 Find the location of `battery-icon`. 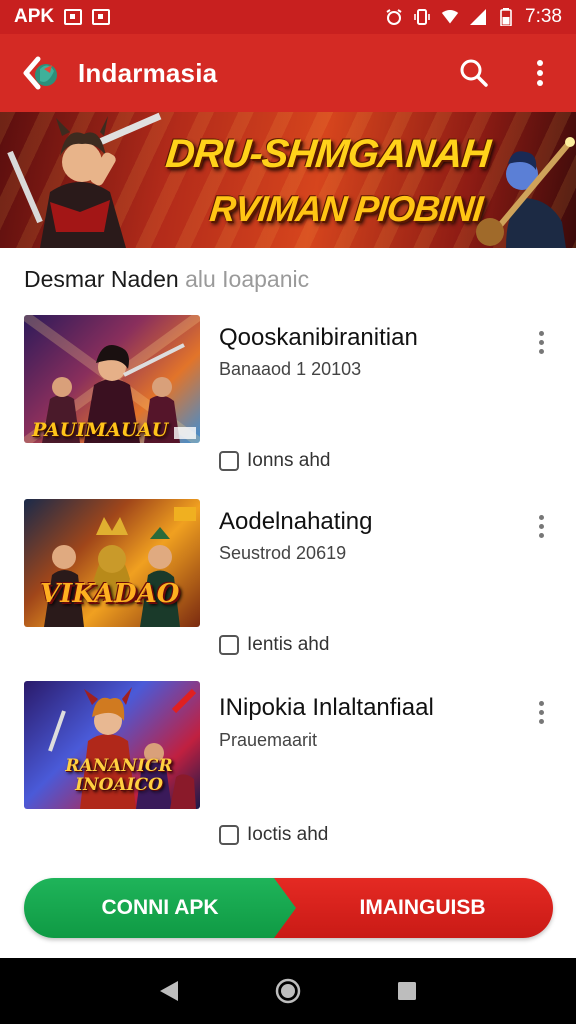

battery-icon is located at coordinates (506, 17).